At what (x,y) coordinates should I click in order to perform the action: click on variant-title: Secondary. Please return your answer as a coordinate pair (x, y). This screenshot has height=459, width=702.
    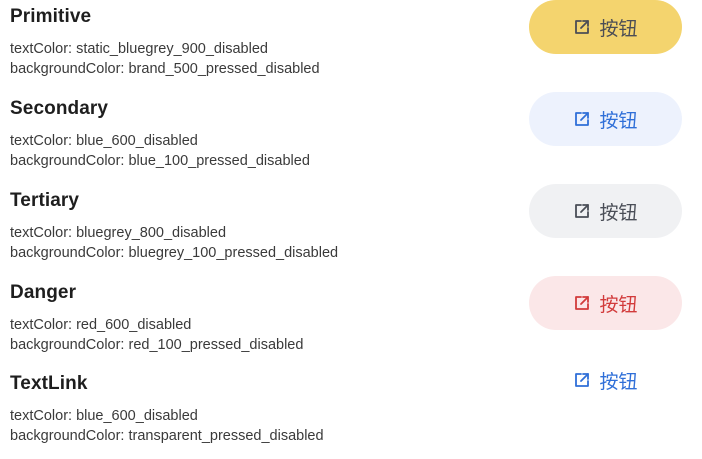
    Looking at the image, I should click on (59, 108).